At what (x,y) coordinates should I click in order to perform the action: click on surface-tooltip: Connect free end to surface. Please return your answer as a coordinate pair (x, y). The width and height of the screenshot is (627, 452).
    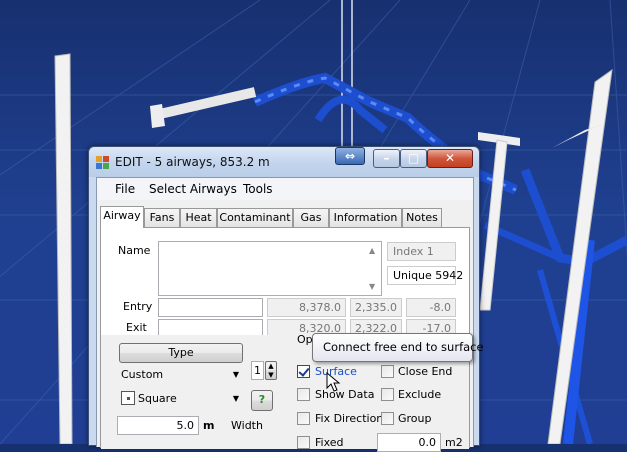
    Looking at the image, I should click on (398, 347).